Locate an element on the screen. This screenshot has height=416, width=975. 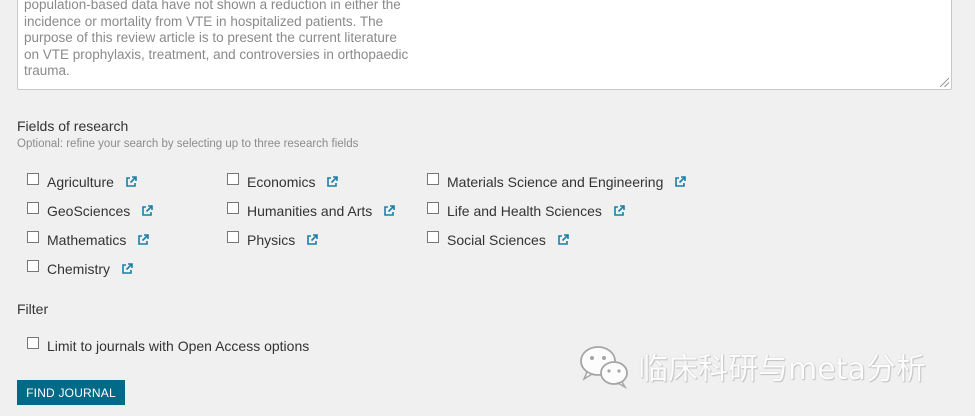
find-journal-button: FIND JOURNAL is located at coordinates (71, 392).